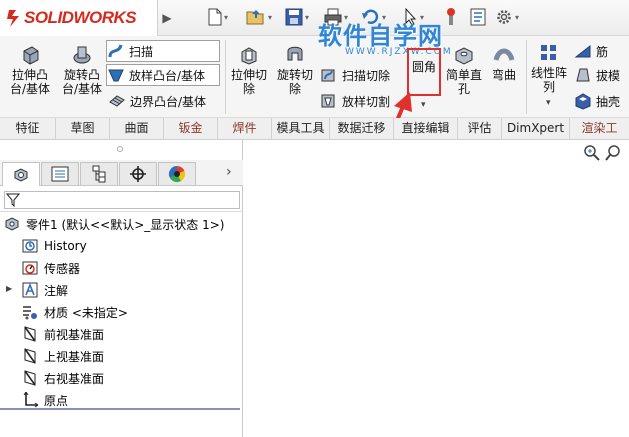  I want to click on origin-icon, so click(30, 400).